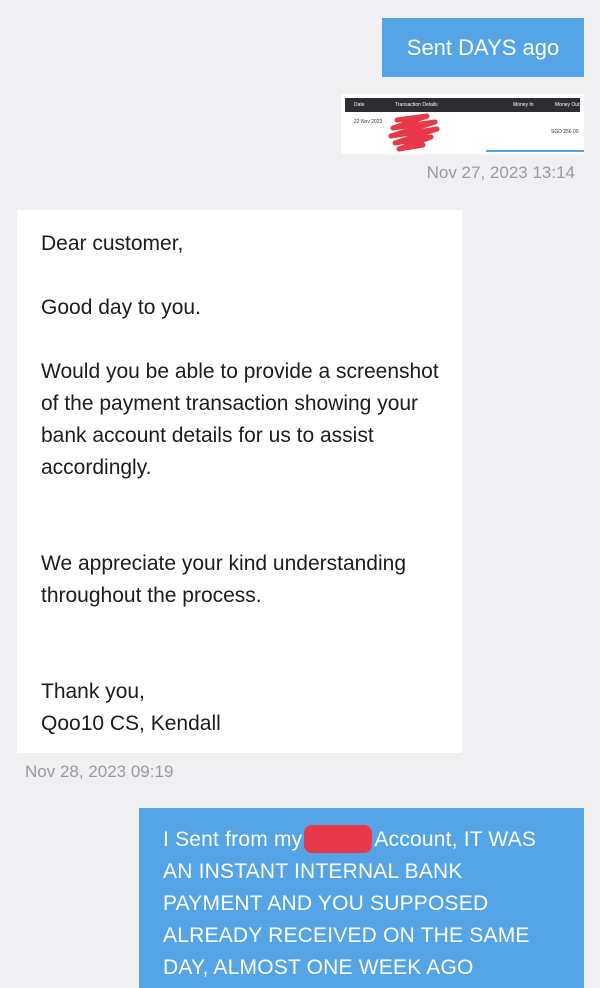  Describe the element at coordinates (338, 839) in the screenshot. I see `redaction-mark` at that location.